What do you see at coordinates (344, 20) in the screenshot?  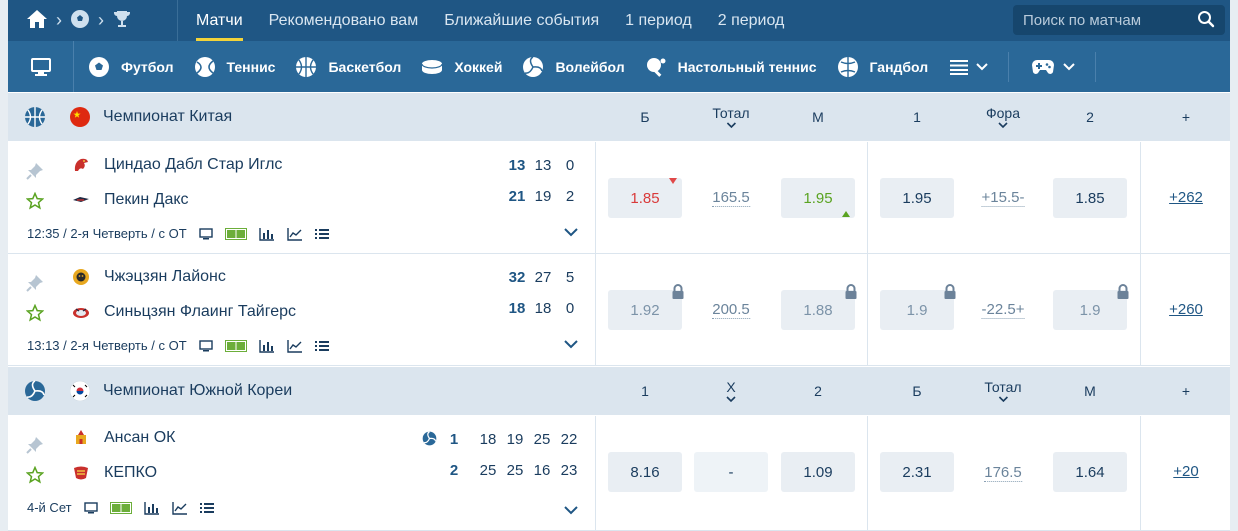 I see `tab-recommended: Рекомендовано вам` at bounding box center [344, 20].